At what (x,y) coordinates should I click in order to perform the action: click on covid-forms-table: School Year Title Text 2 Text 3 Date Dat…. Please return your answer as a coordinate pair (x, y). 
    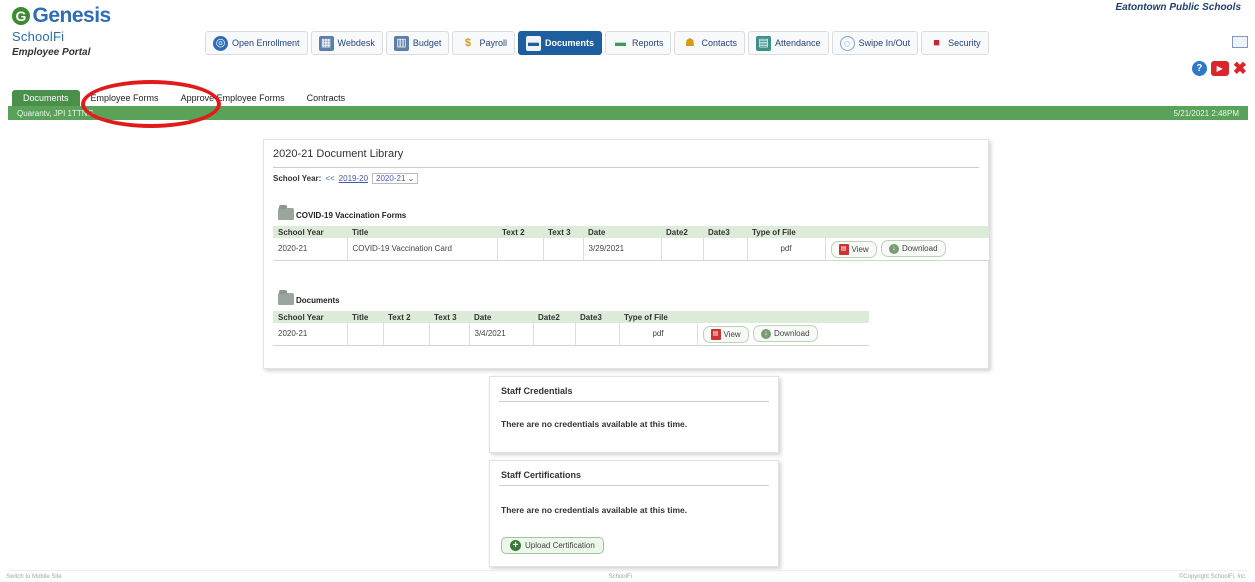
    Looking at the image, I should click on (631, 243).